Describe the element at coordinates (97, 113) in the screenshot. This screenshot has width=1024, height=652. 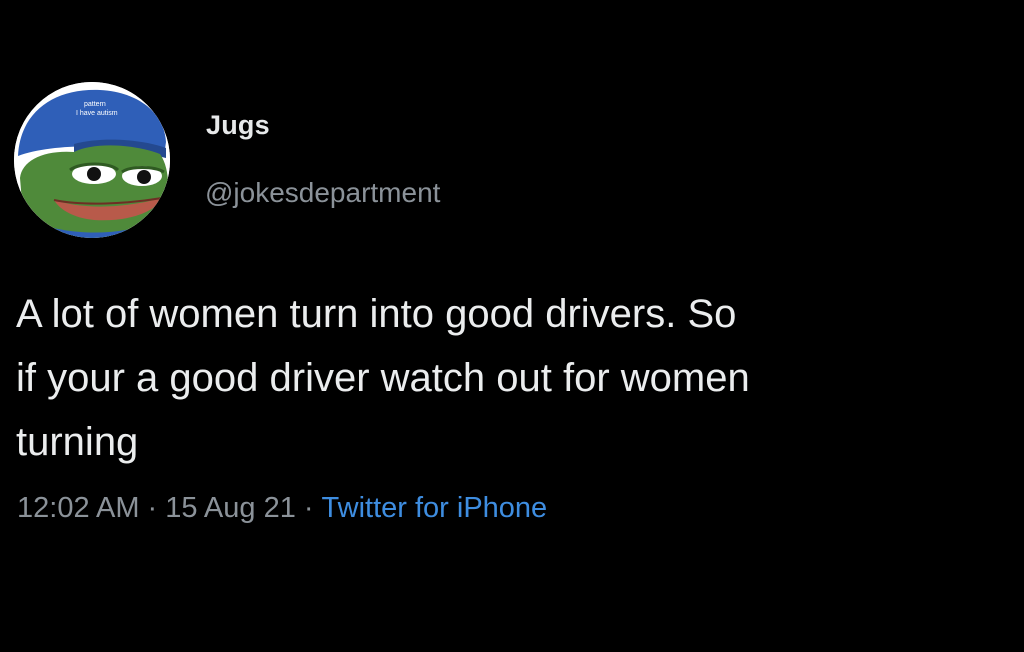
I see `cap-text-2: I have autism` at that location.